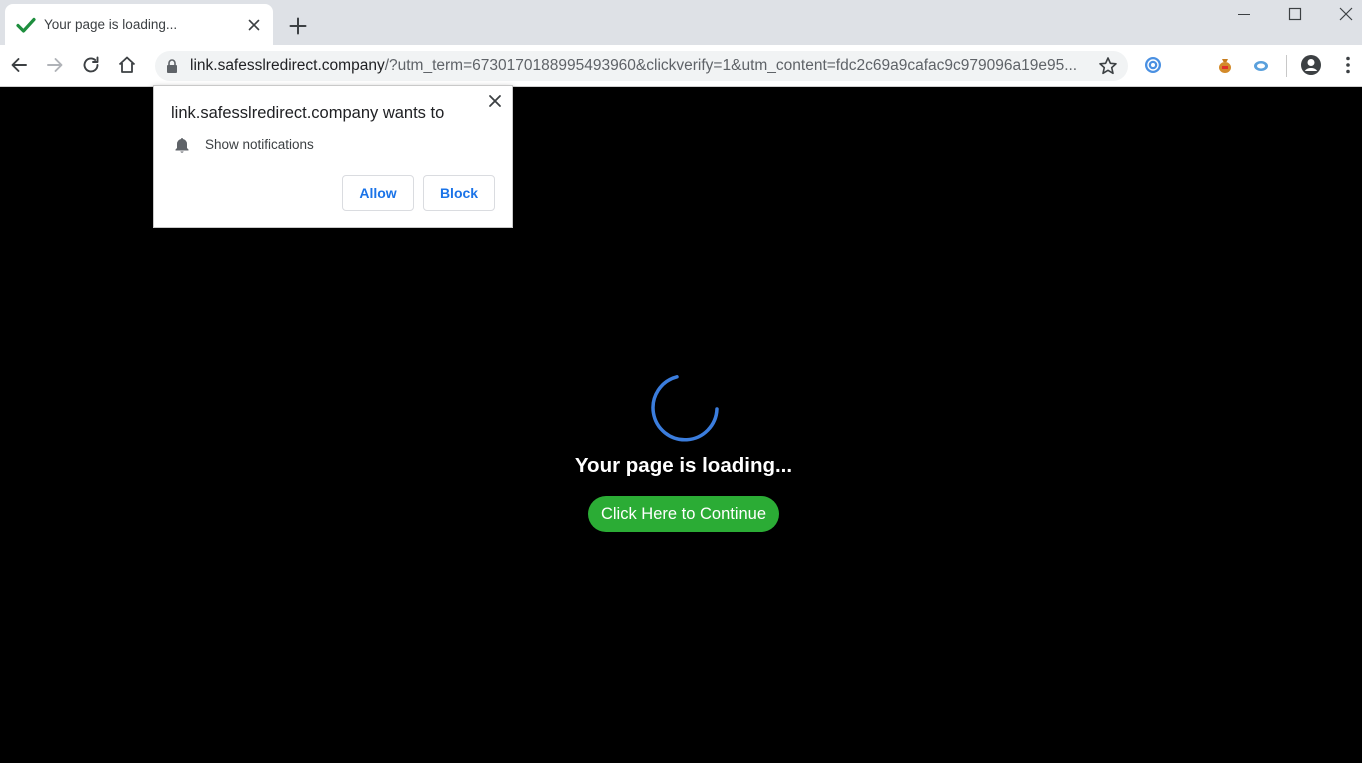 Image resolution: width=1362 pixels, height=763 pixels. What do you see at coordinates (1286, 66) in the screenshot?
I see `toolbar-separator` at bounding box center [1286, 66].